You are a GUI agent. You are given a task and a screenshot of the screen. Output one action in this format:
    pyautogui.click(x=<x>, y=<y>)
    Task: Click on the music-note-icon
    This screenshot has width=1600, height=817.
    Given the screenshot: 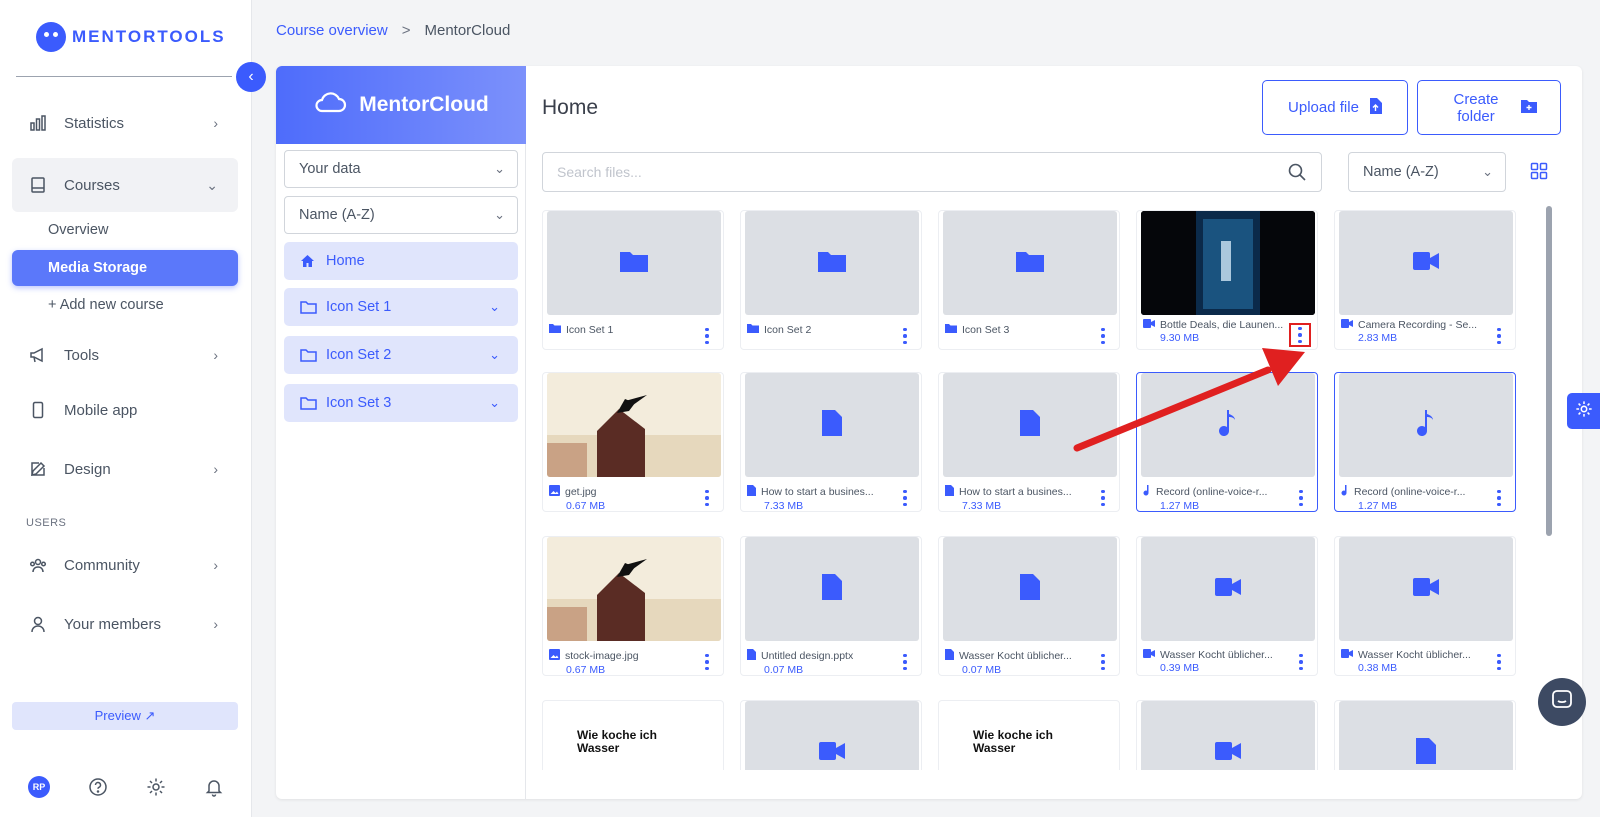 What is the action you would take?
    pyautogui.click(x=1228, y=425)
    